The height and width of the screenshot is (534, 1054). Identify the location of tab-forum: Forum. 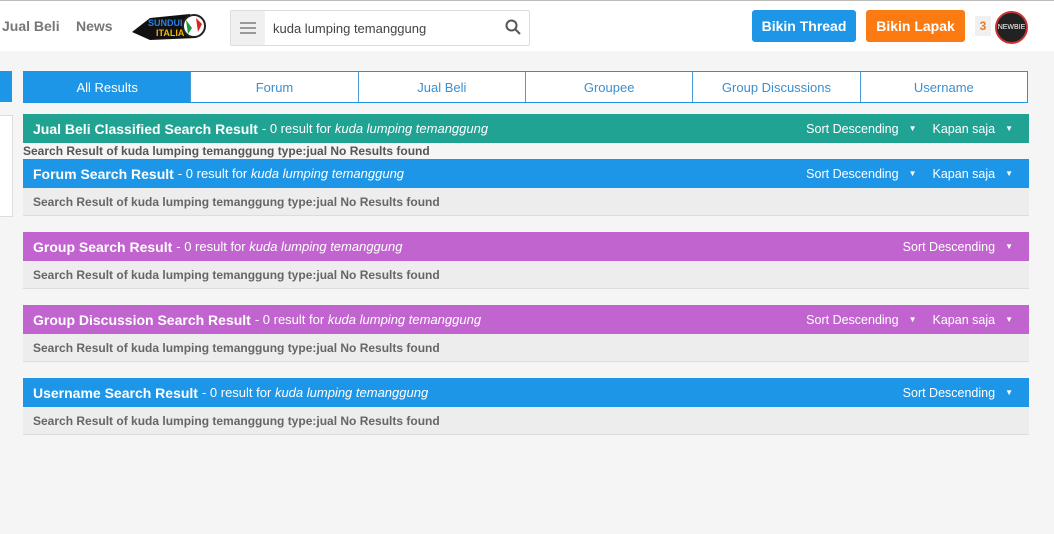
(275, 87).